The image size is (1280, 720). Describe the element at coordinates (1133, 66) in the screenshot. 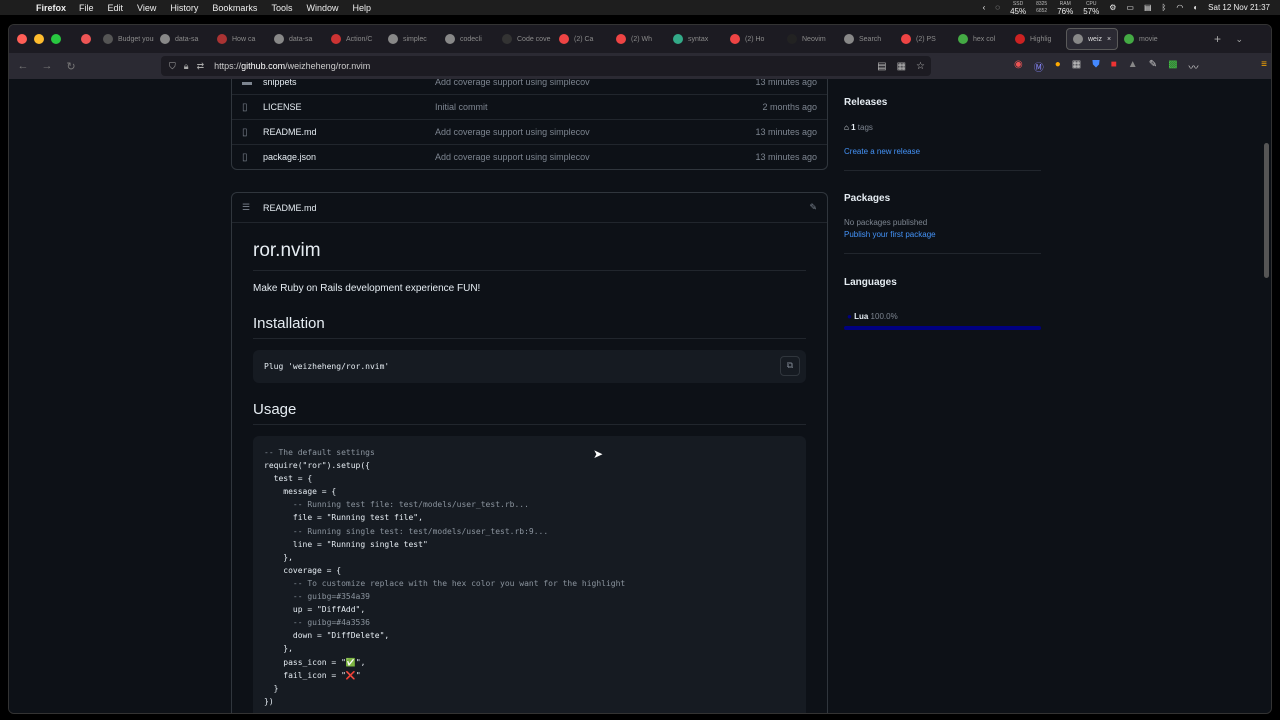

I see `extension-hat-icon: ▲` at that location.